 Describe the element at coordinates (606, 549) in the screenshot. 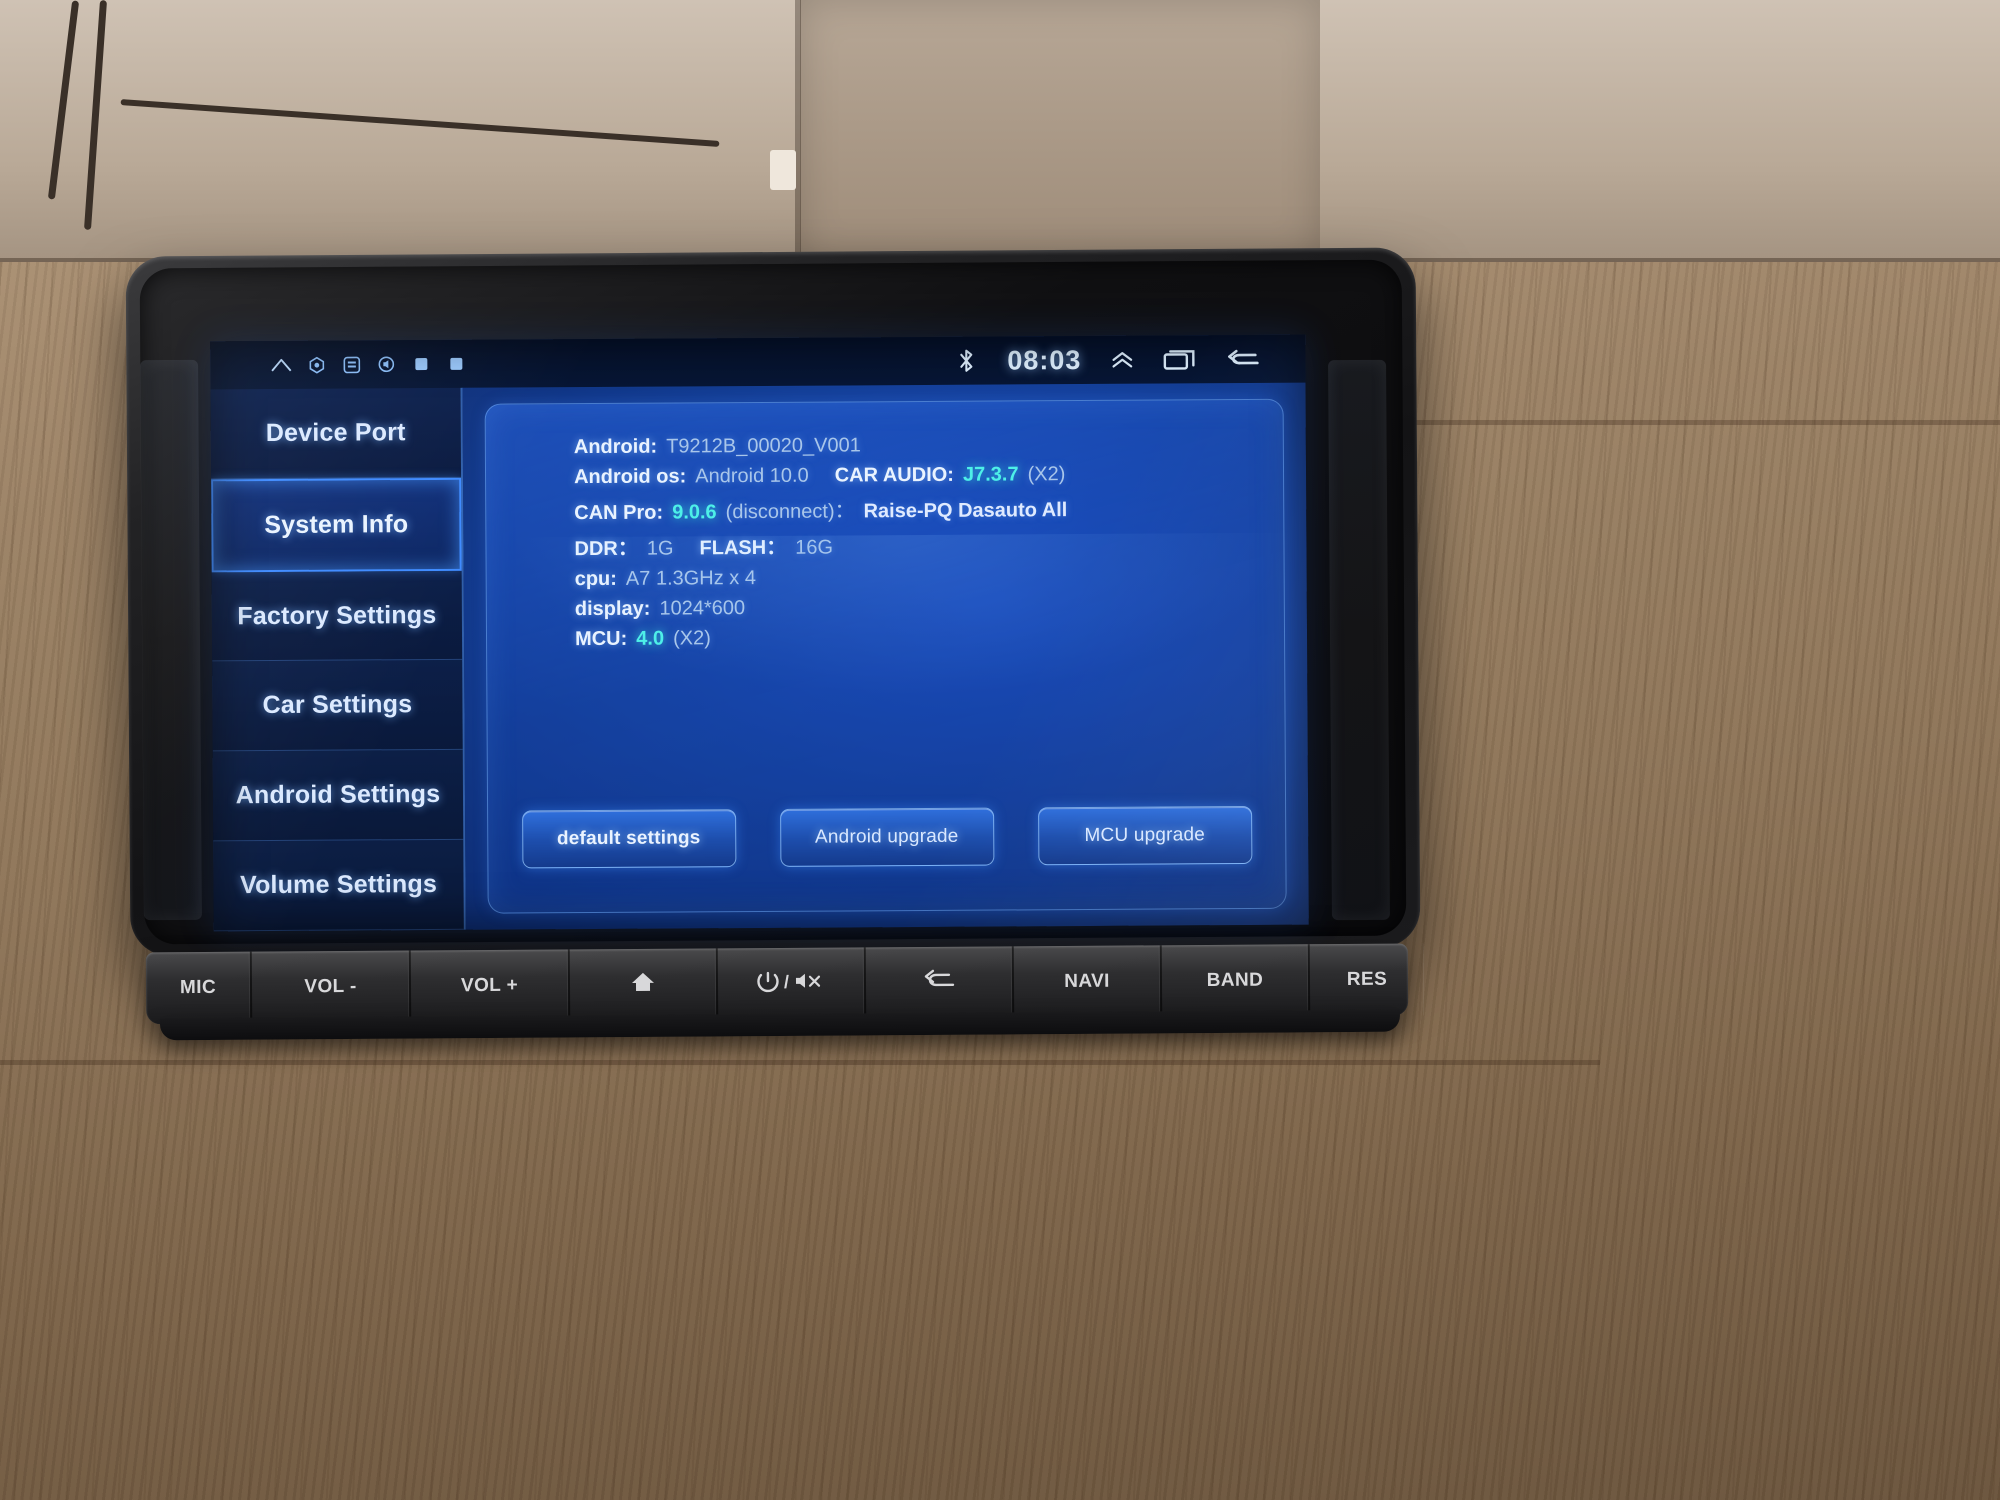

I see `info-key-ddr: DDR：` at that location.